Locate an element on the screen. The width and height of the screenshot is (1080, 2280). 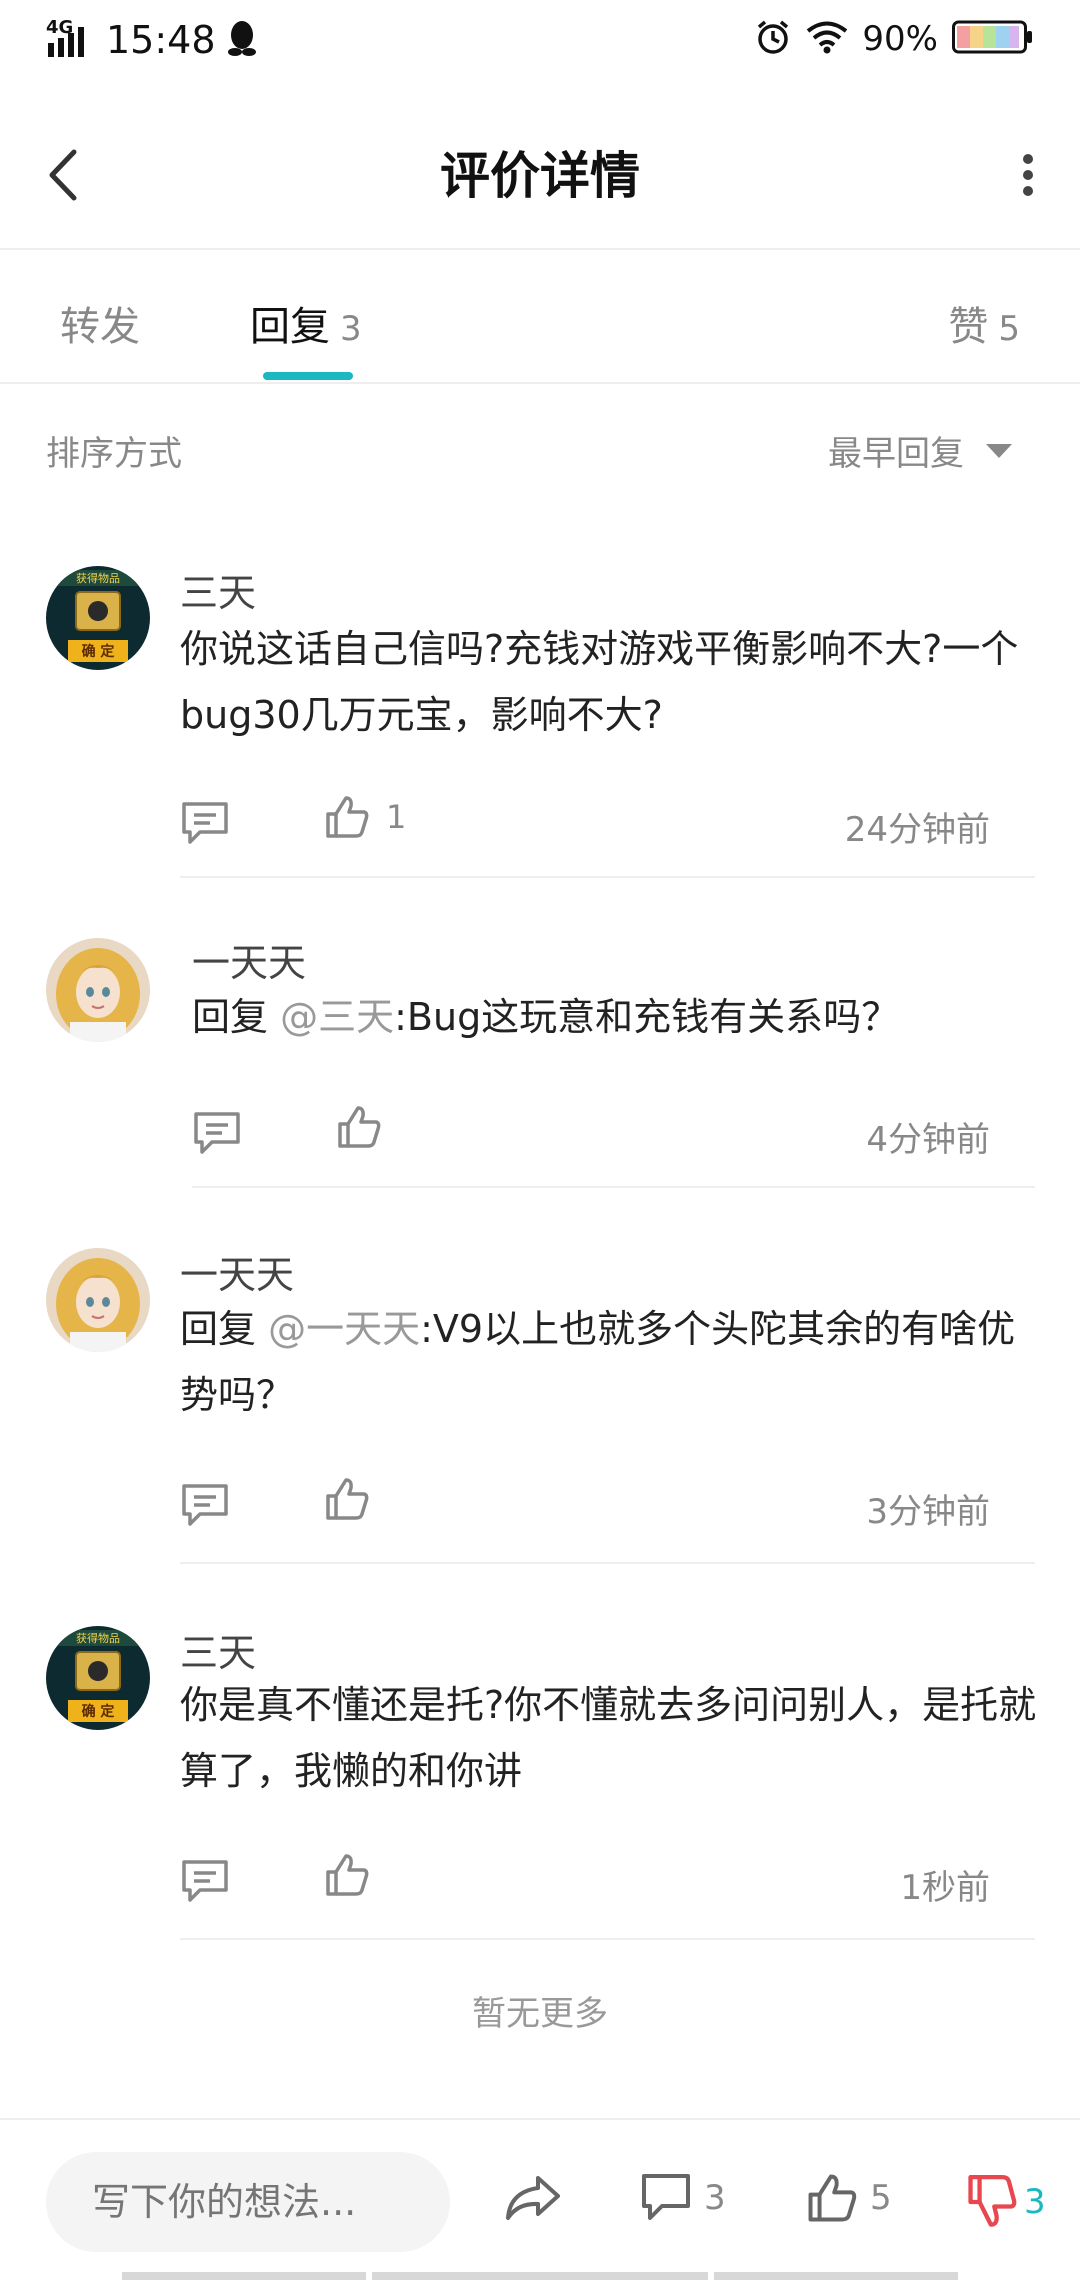
comment-body: 你是真不懂还是托?你不懂就去多问问别人，是托就算了，我懒的和你讲 is located at coordinates (608, 1738).